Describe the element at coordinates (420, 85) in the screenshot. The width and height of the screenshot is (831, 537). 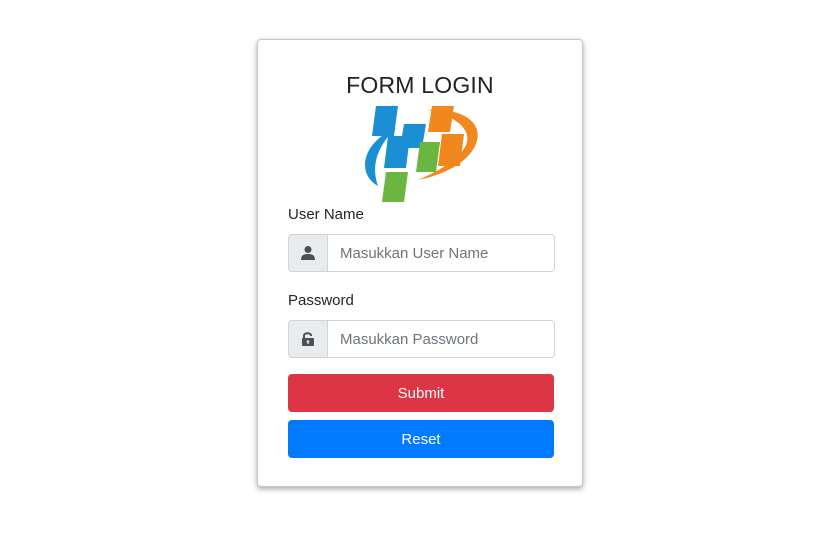
I see `form-title: FORM LOGIN` at that location.